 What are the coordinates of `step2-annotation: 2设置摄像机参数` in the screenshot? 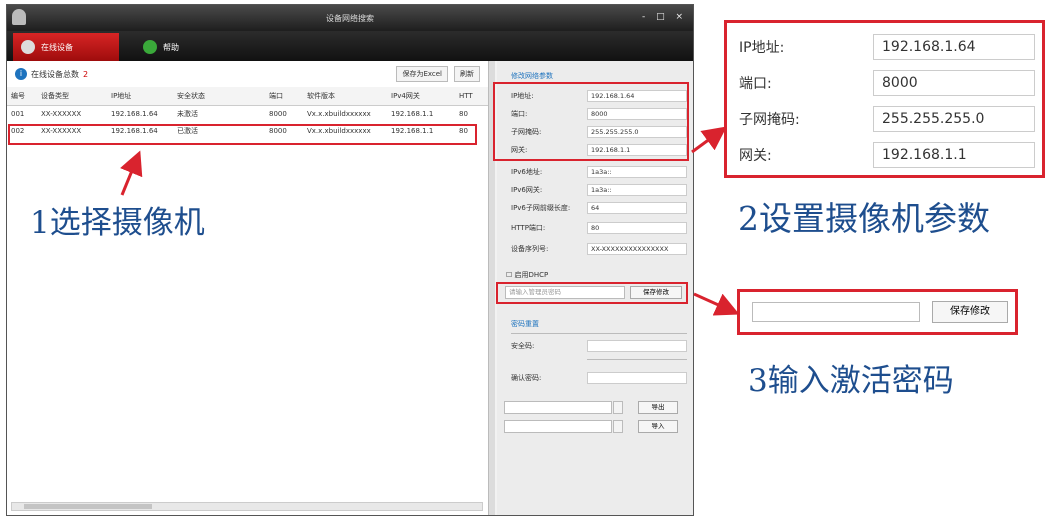 It's located at (864, 218).